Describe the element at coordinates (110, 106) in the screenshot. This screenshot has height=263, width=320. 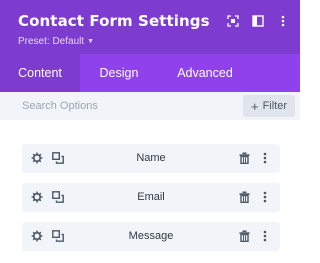
I see `search-input` at that location.